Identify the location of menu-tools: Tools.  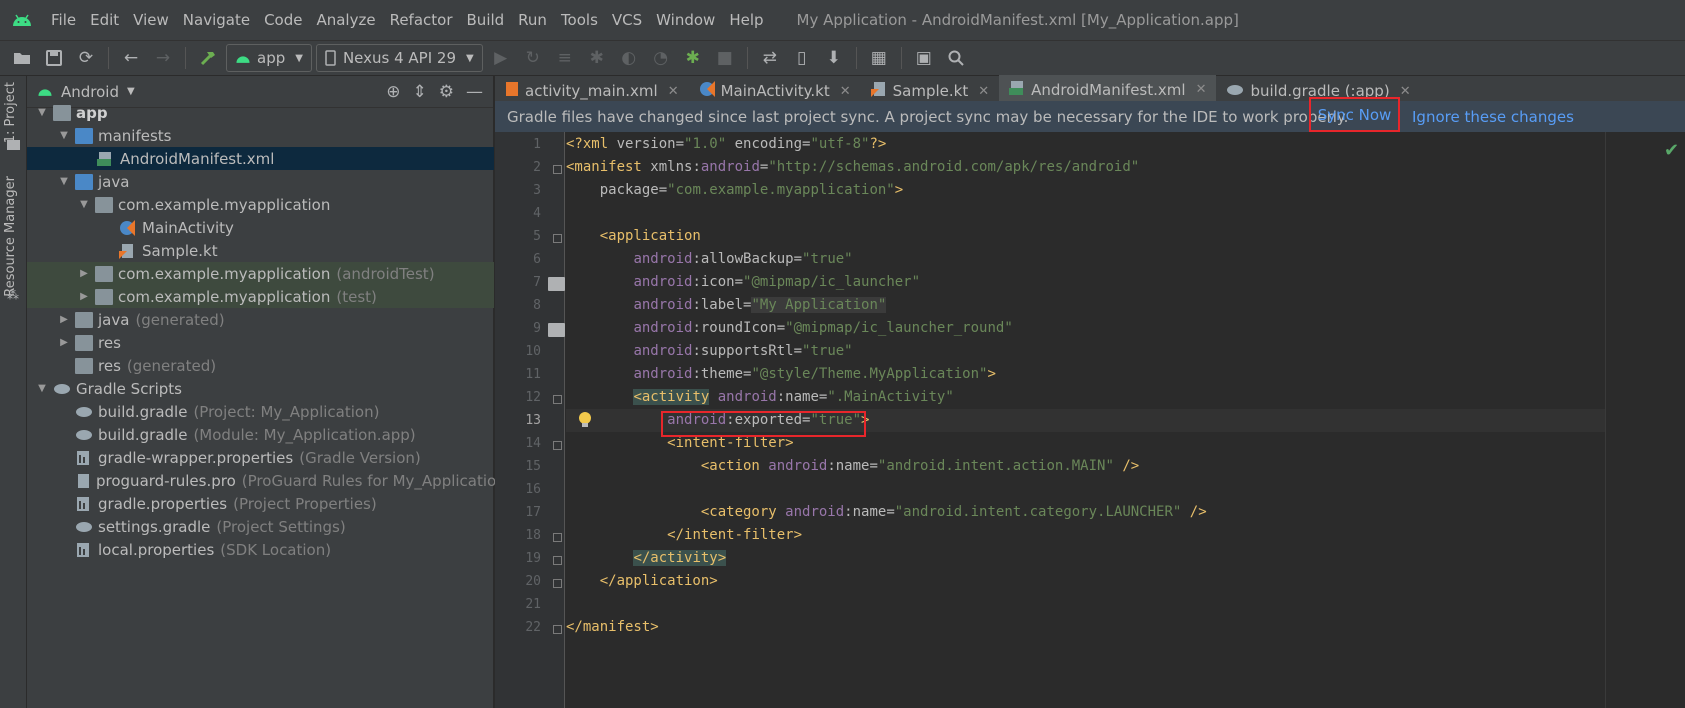
(579, 20).